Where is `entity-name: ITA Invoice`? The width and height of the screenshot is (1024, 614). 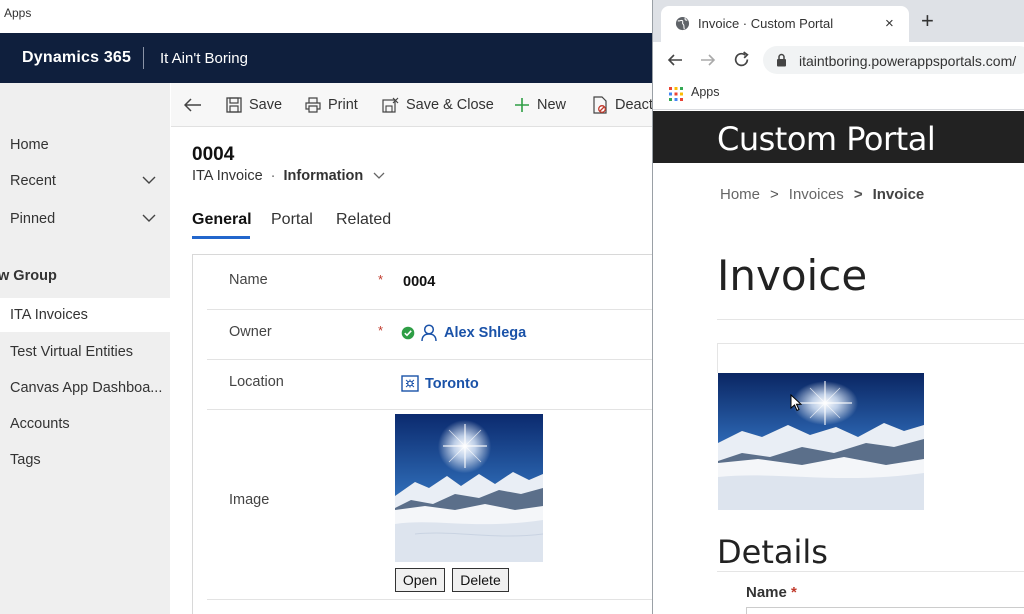 entity-name: ITA Invoice is located at coordinates (227, 176).